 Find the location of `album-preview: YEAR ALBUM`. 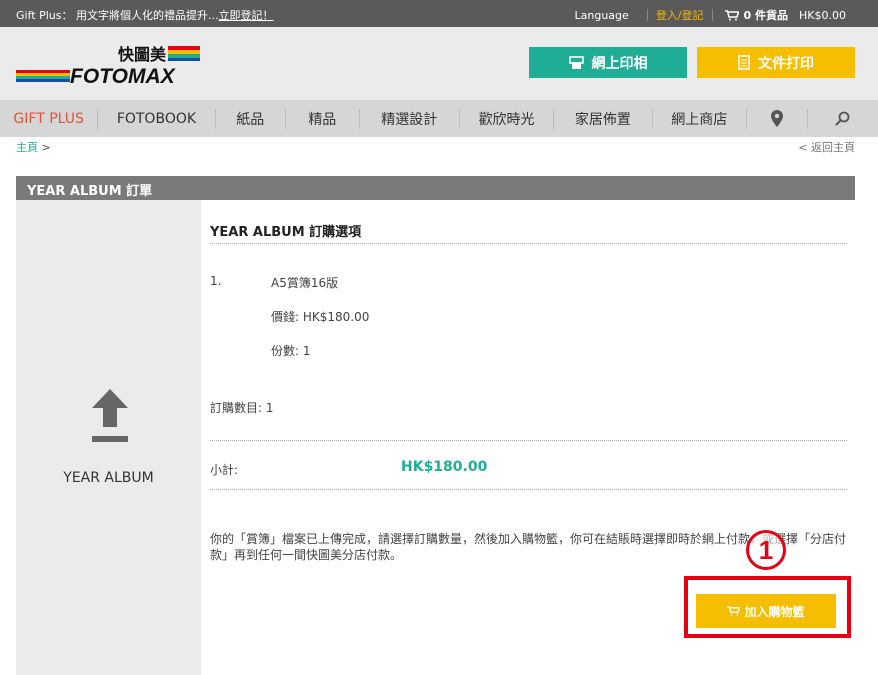

album-preview: YEAR ALBUM is located at coordinates (108, 437).